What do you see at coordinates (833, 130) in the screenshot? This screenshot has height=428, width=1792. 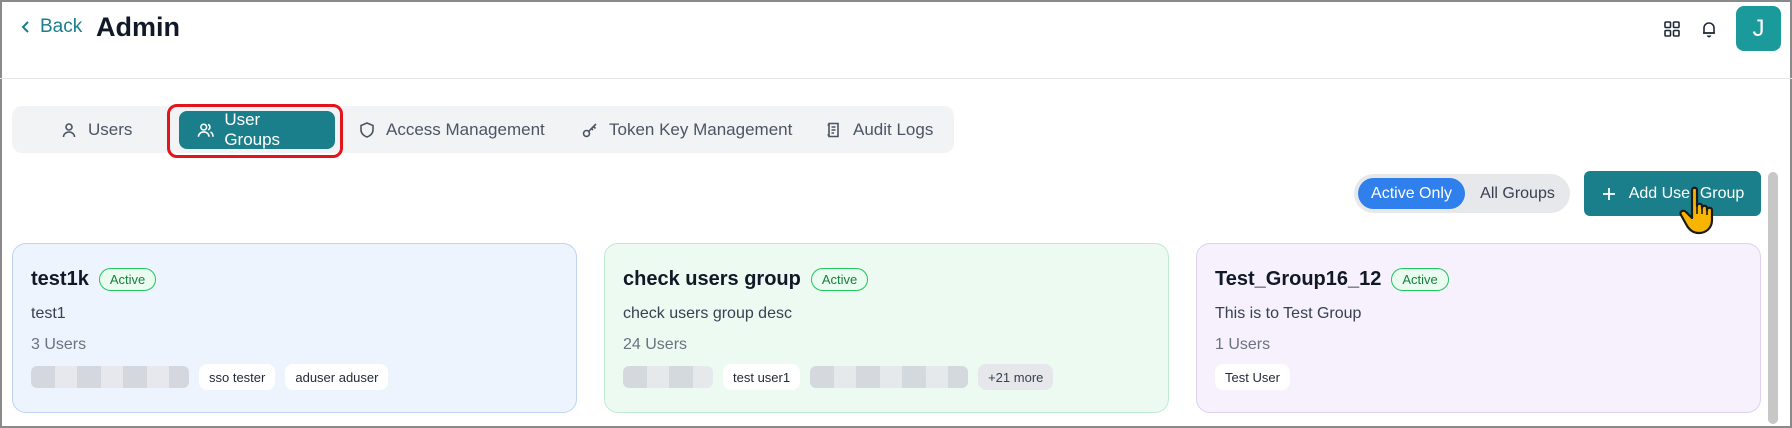 I see `log-icon` at bounding box center [833, 130].